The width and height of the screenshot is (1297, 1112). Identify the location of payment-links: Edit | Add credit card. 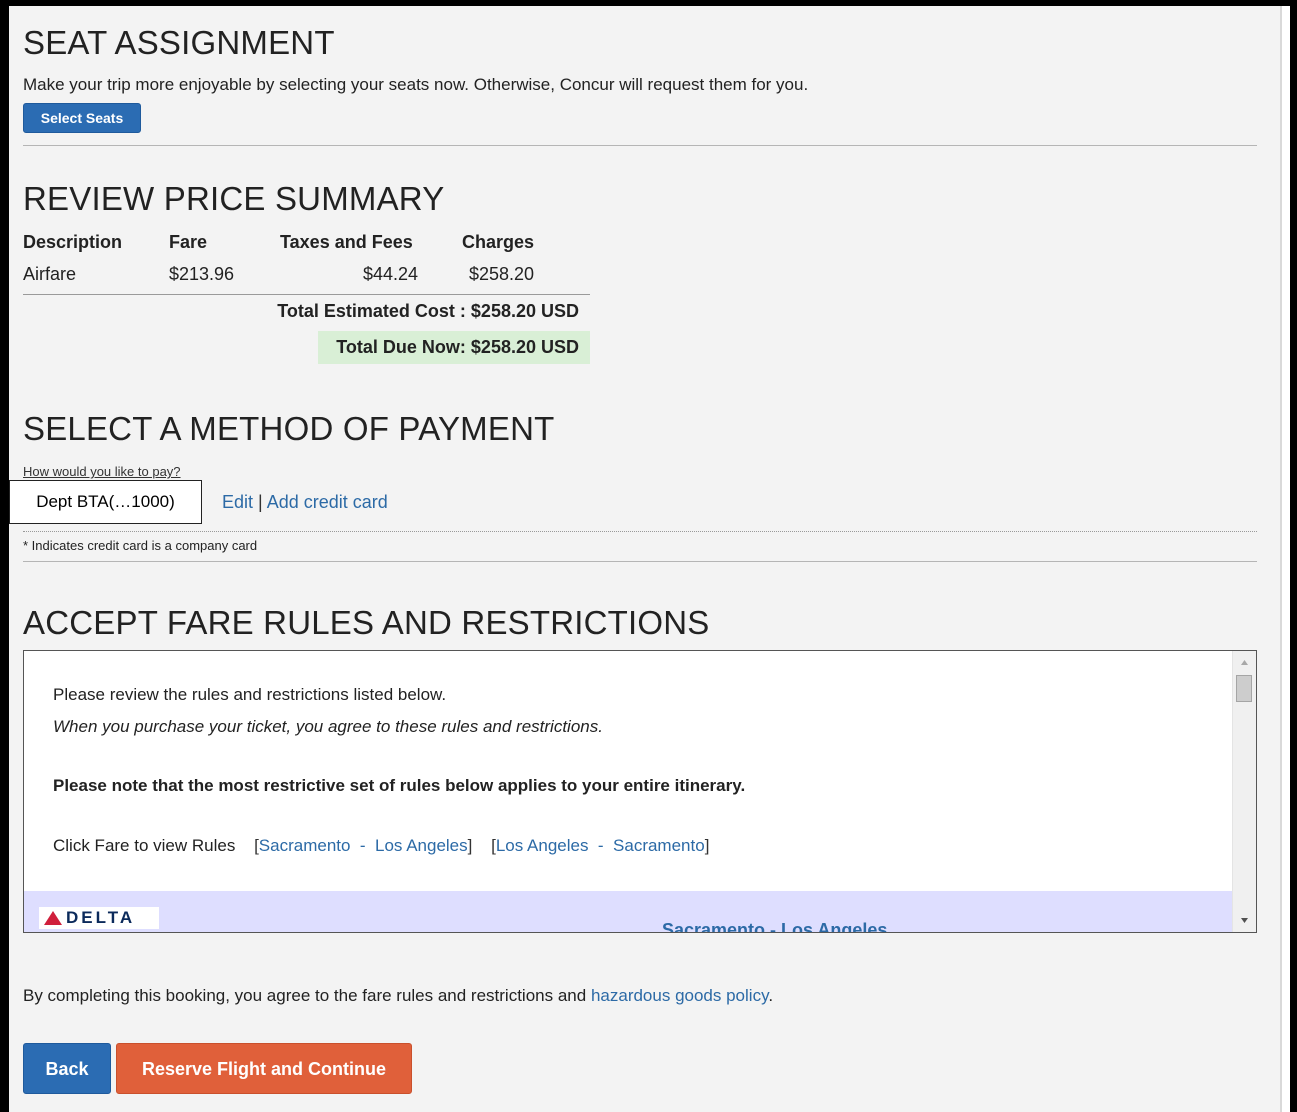
(305, 502).